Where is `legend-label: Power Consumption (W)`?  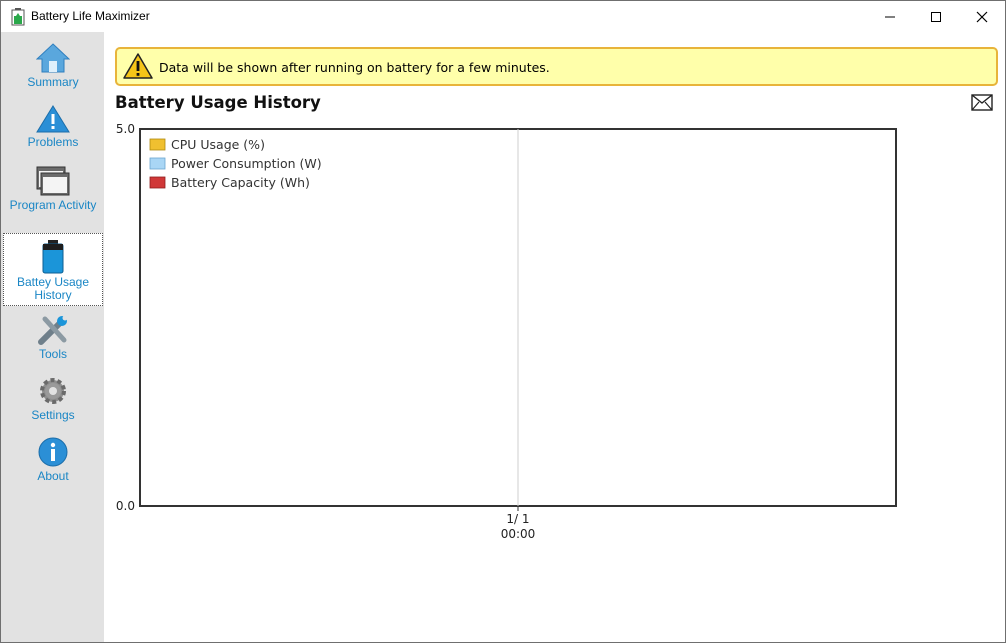
legend-label: Power Consumption (W) is located at coordinates (246, 163).